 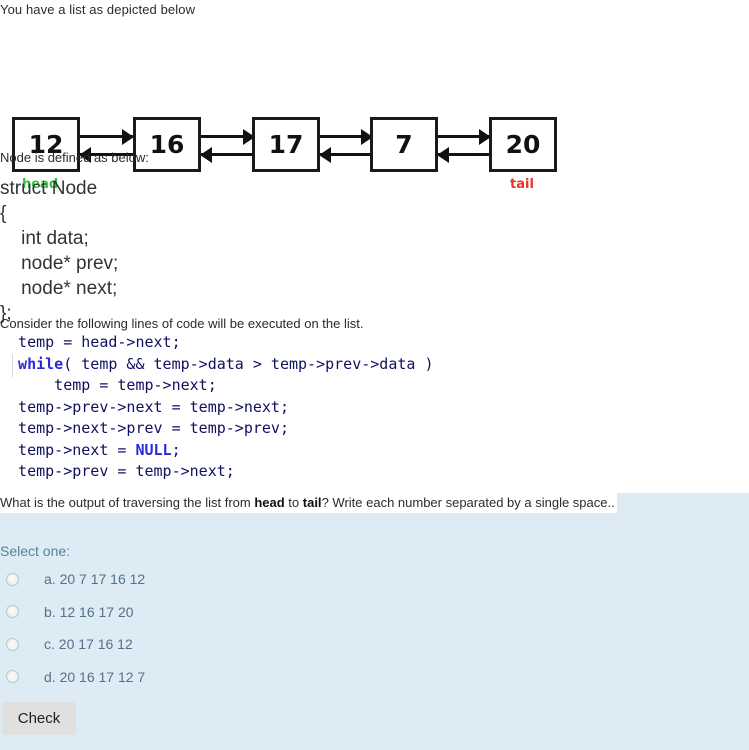 What do you see at coordinates (200, 677) in the screenshot?
I see `answer-option-d: d. 20 16 17 12 7` at bounding box center [200, 677].